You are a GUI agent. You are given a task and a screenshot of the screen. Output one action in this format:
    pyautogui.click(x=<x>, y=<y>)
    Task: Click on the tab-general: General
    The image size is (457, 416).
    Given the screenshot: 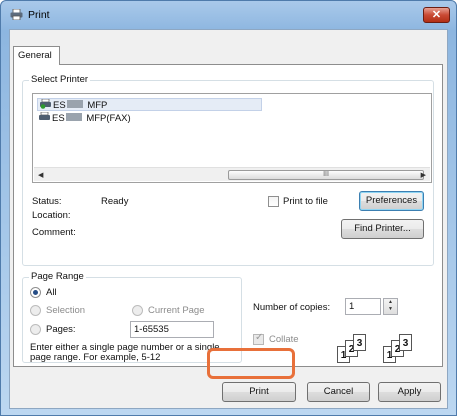 What is the action you would take?
    pyautogui.click(x=36, y=55)
    